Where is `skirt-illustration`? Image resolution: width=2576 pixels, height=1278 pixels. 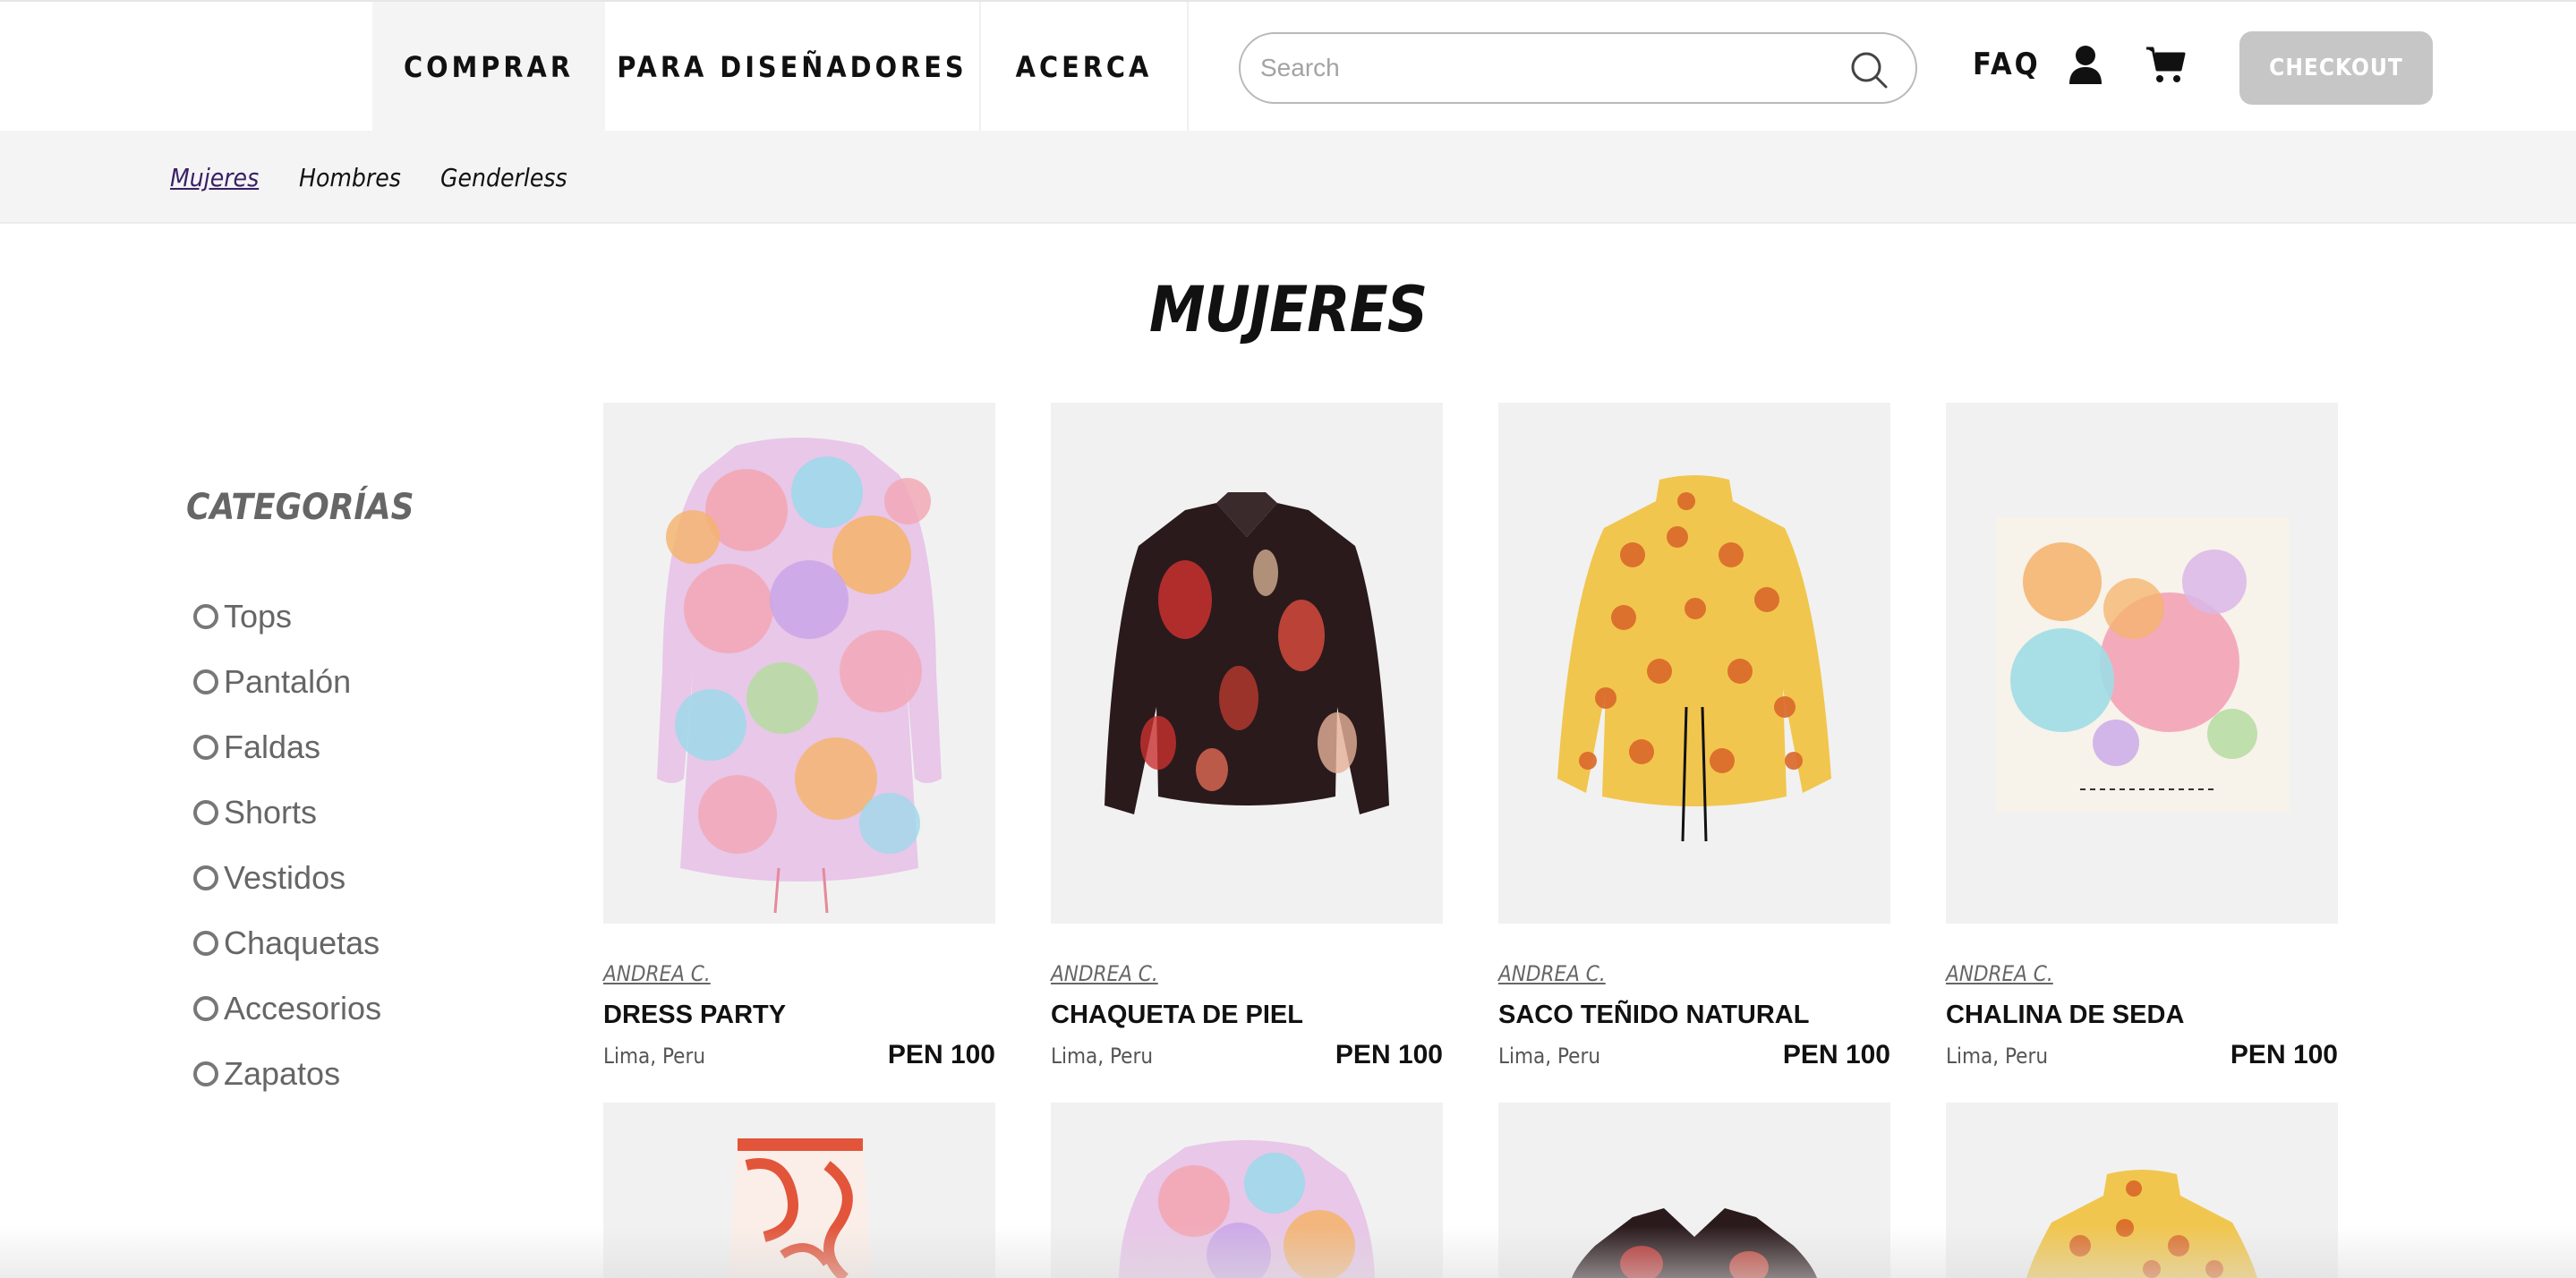
skirt-illustration is located at coordinates (800, 1208).